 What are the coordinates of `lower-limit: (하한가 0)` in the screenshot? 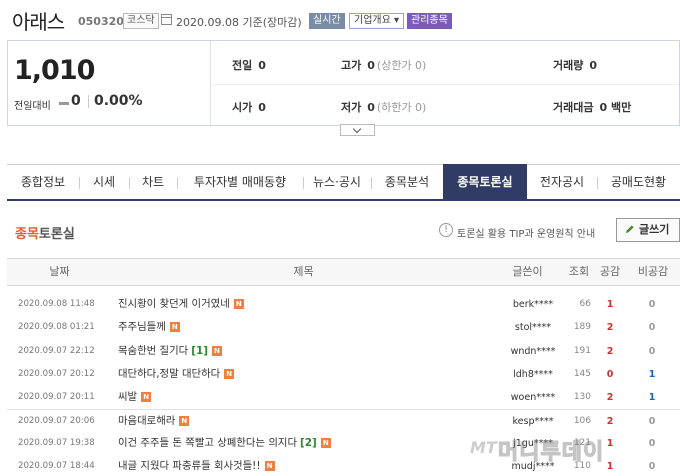 It's located at (401, 107).